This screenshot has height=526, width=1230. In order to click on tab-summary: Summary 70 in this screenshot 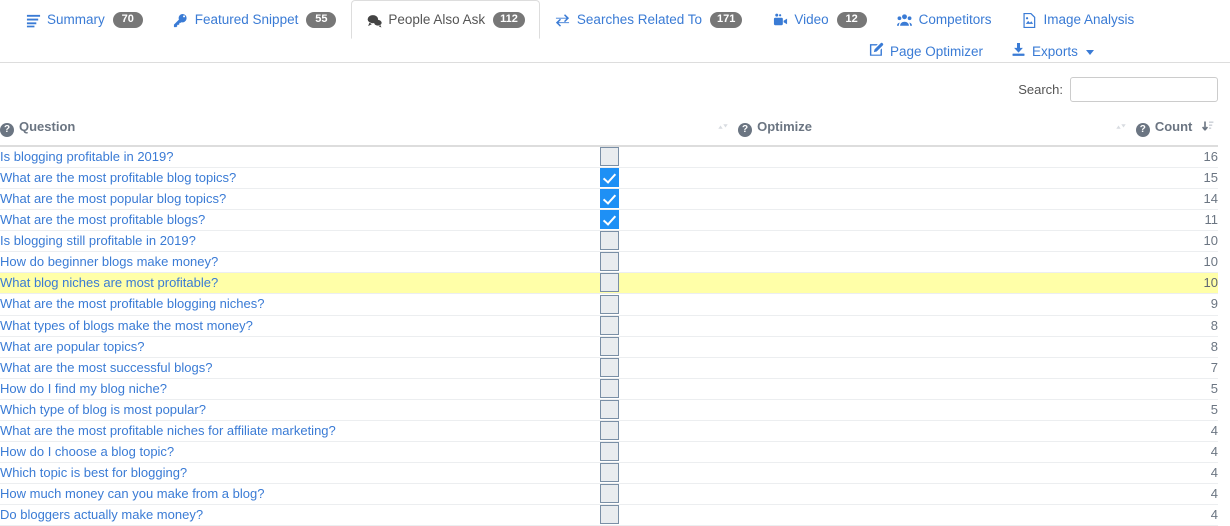, I will do `click(84, 19)`.